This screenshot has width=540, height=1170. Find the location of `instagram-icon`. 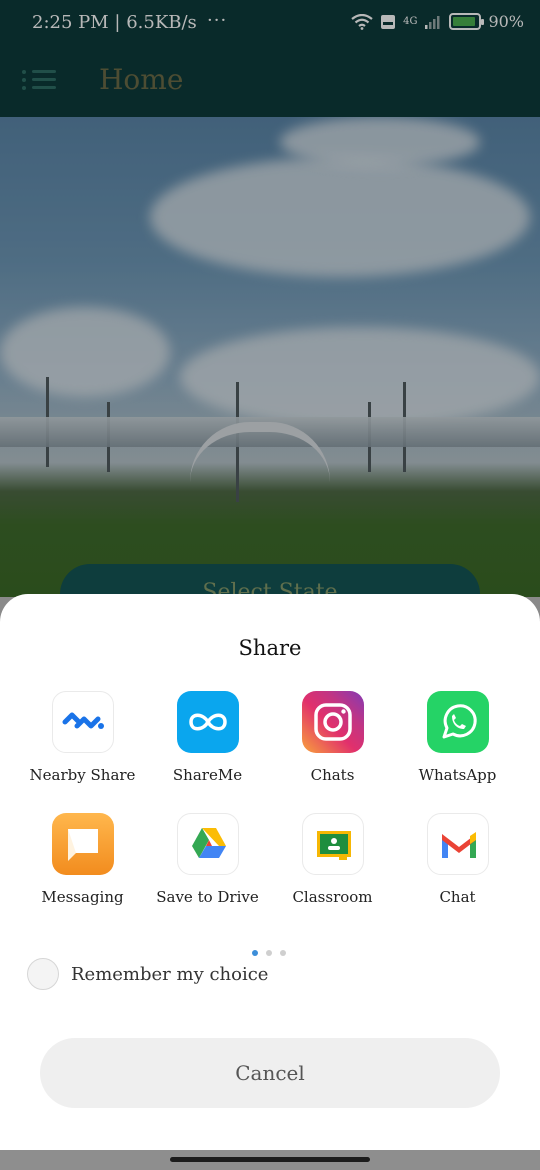

instagram-icon is located at coordinates (332, 722).